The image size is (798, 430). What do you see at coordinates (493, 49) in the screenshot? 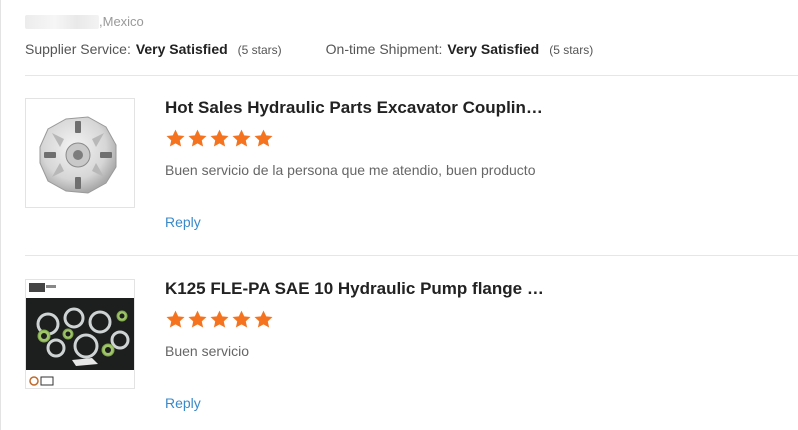
I see `shipment-value: Very Satisfied` at bounding box center [493, 49].